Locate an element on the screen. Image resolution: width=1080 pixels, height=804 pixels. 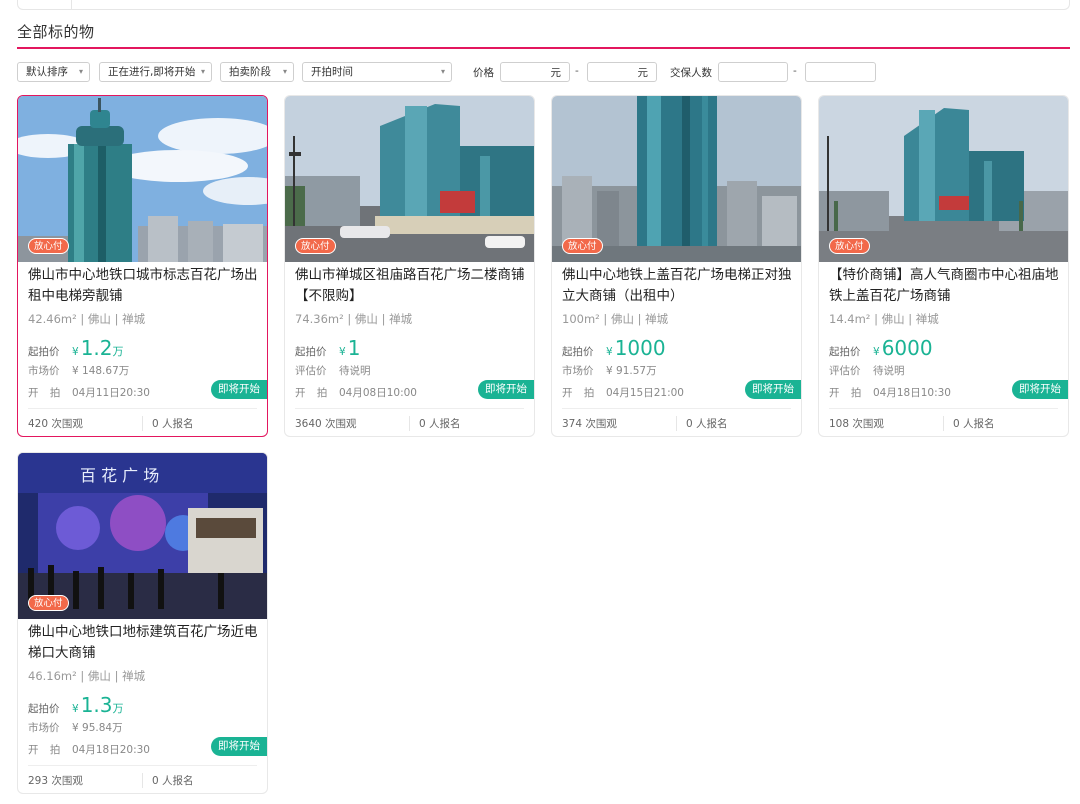
card-title: 佛山中心地铁口地标建筑百花广场近电梯口大商铺 is located at coordinates (145, 643).